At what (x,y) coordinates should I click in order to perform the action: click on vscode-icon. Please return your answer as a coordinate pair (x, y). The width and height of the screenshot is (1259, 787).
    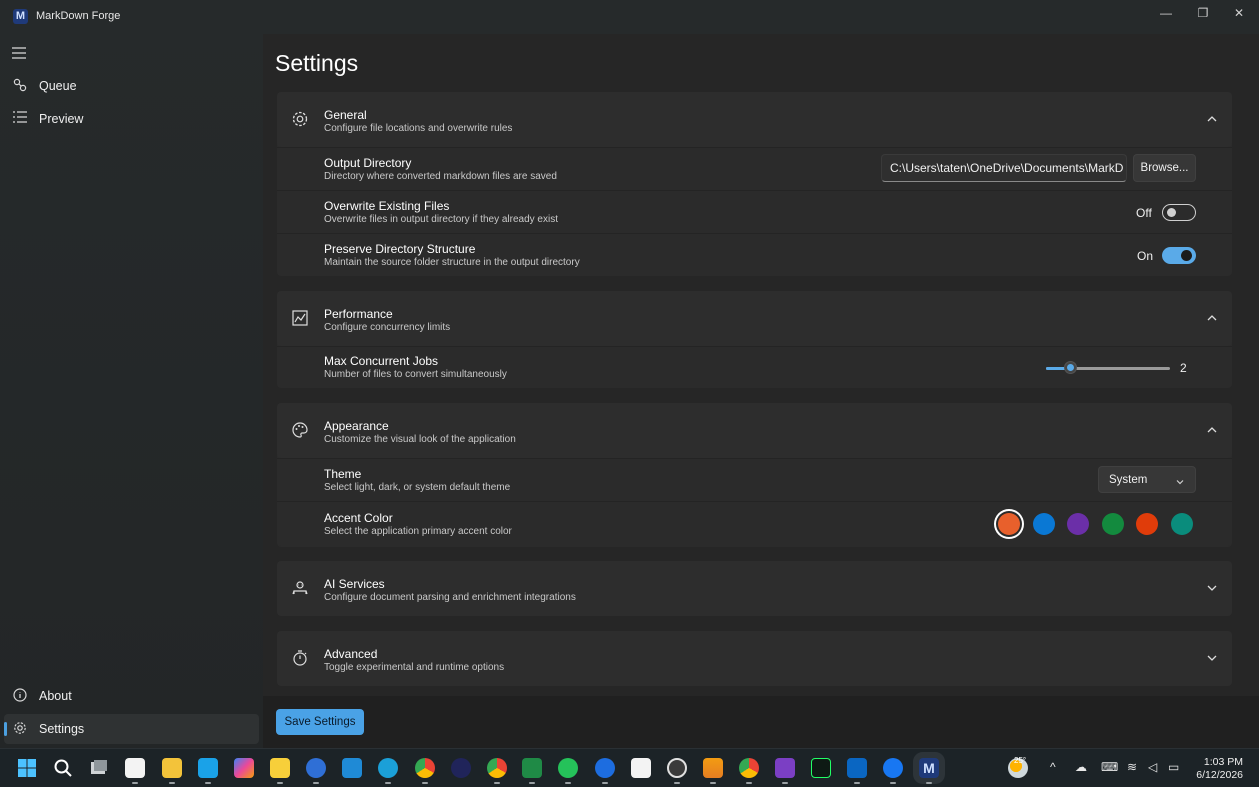
    Looking at the image, I should click on (352, 768).